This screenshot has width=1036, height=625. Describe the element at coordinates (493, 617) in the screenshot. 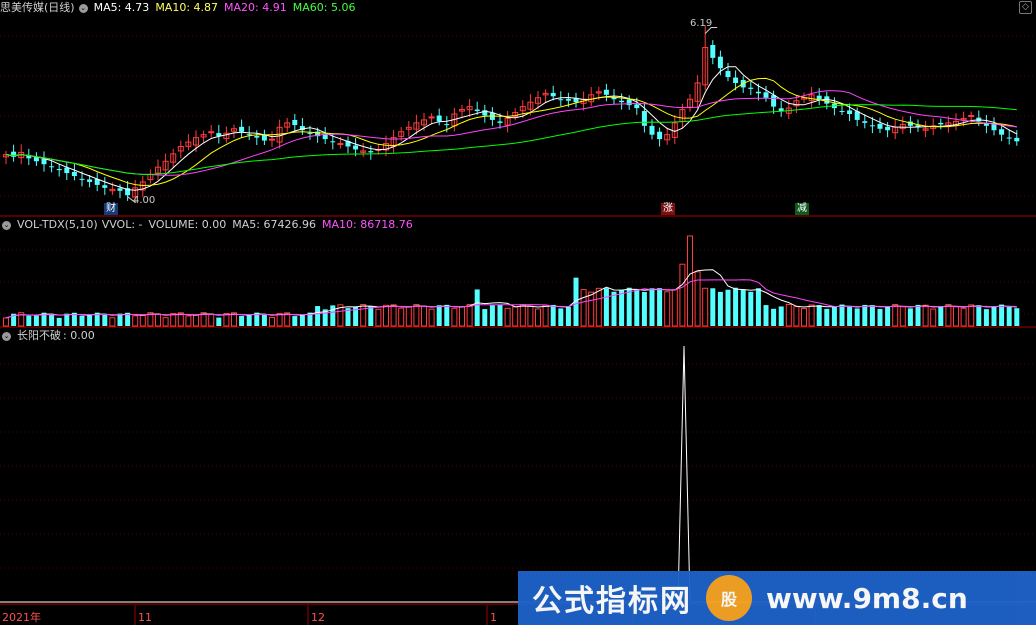

I see `x-label-jan: 1` at that location.